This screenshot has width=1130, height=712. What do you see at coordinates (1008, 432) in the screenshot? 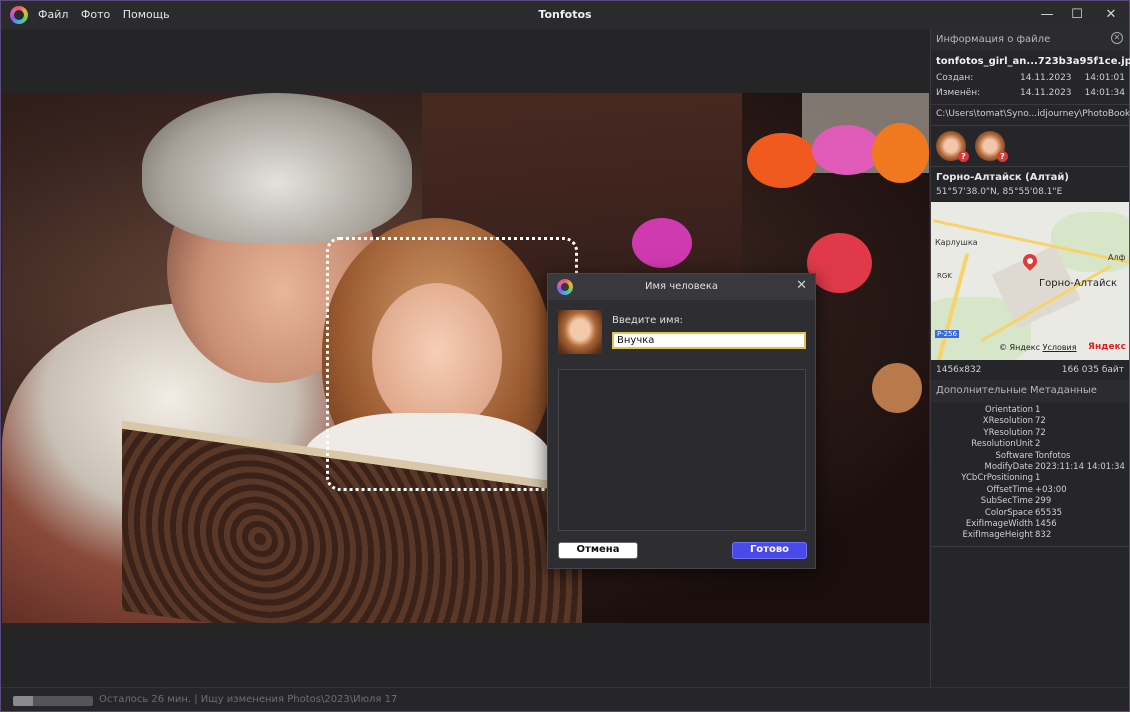
I see `metadata-key: YResolution` at bounding box center [1008, 432].